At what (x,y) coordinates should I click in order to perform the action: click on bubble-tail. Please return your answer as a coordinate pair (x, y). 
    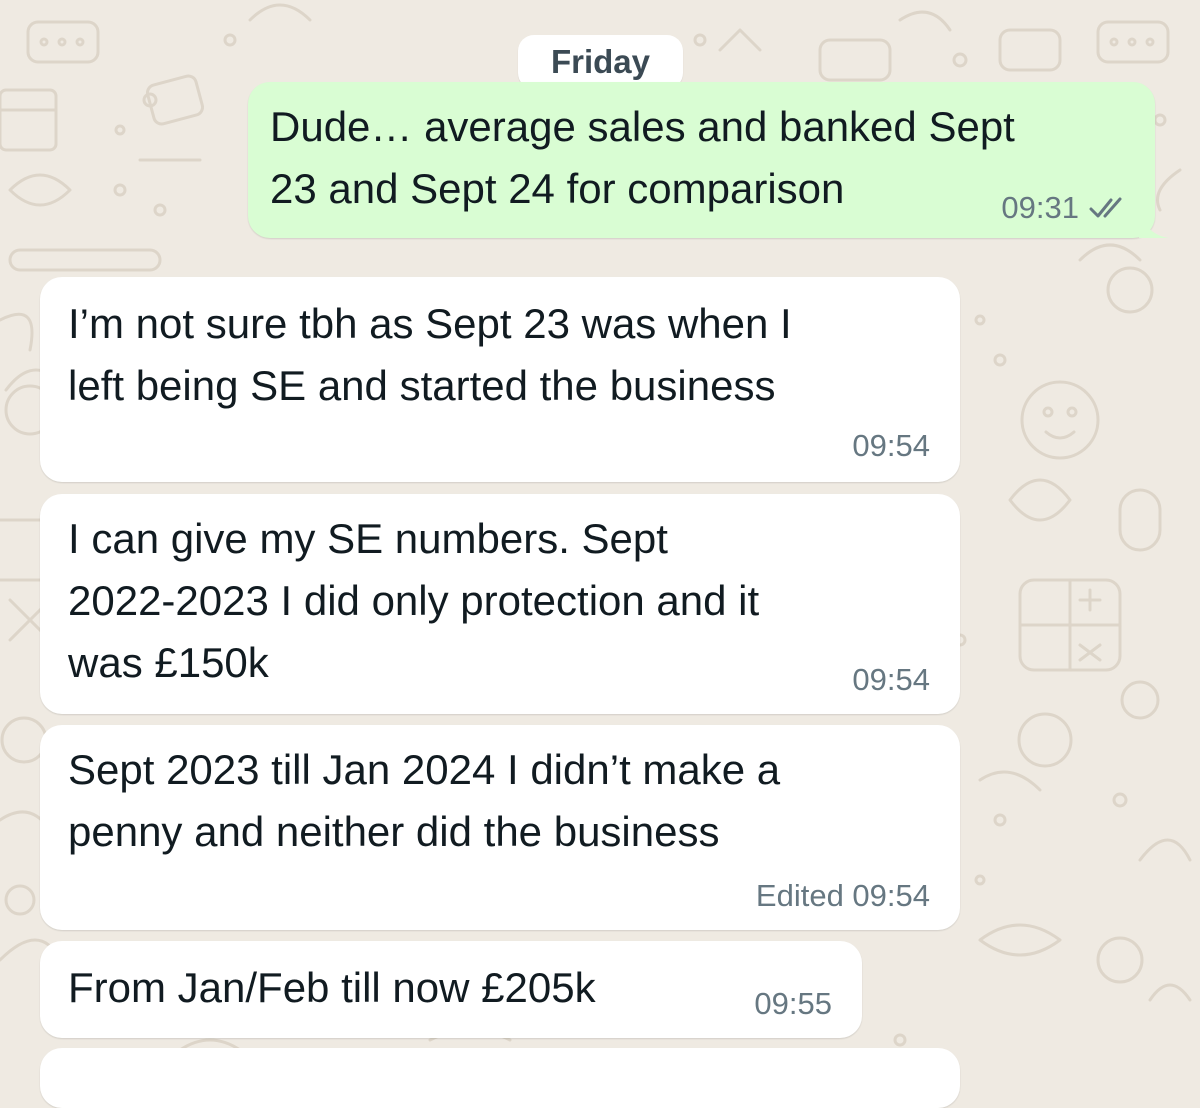
    Looking at the image, I should click on (1154, 225).